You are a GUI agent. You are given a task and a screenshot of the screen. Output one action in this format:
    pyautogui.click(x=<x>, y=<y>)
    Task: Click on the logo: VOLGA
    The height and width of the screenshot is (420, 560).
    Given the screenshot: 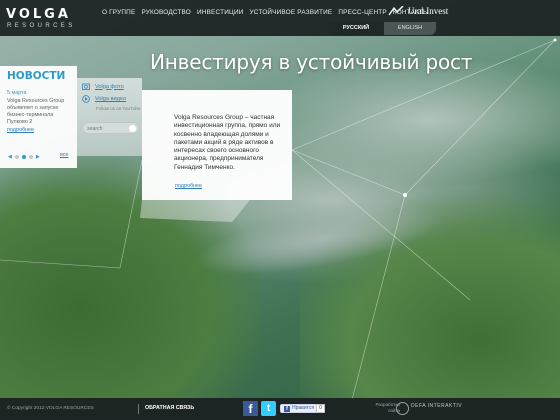 What is the action you would take?
    pyautogui.click(x=38, y=14)
    